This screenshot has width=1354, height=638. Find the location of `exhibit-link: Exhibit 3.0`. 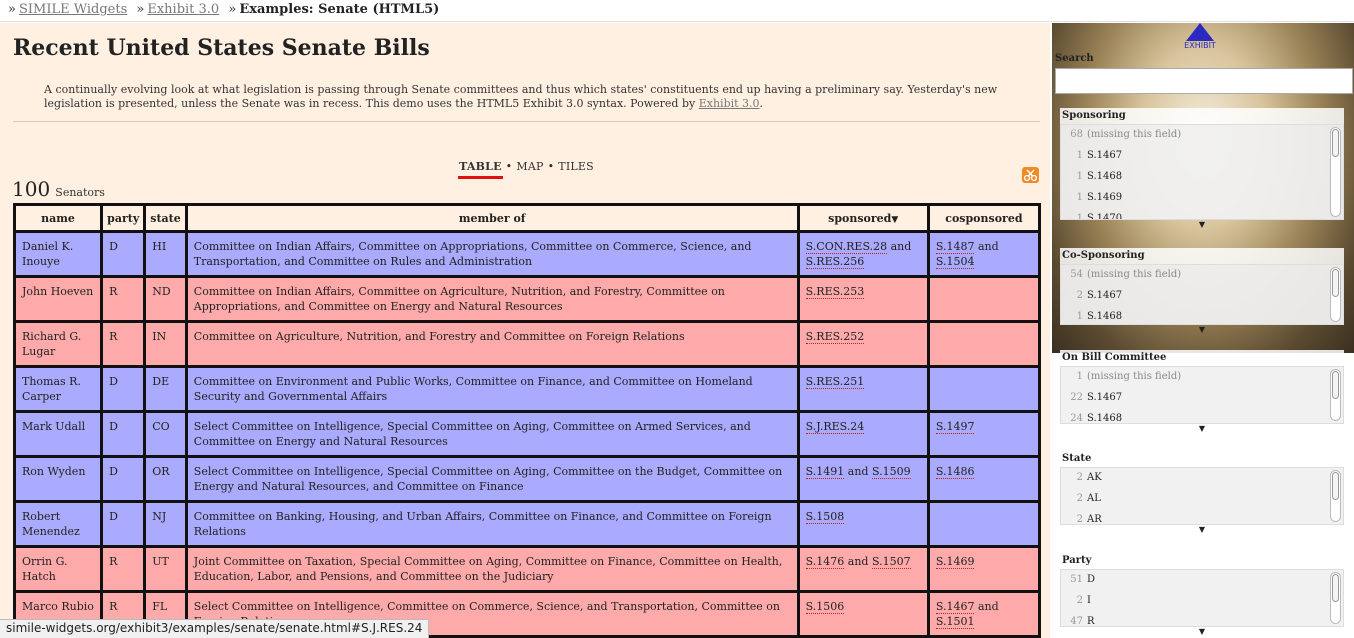

exhibit-link: Exhibit 3.0 is located at coordinates (729, 103).